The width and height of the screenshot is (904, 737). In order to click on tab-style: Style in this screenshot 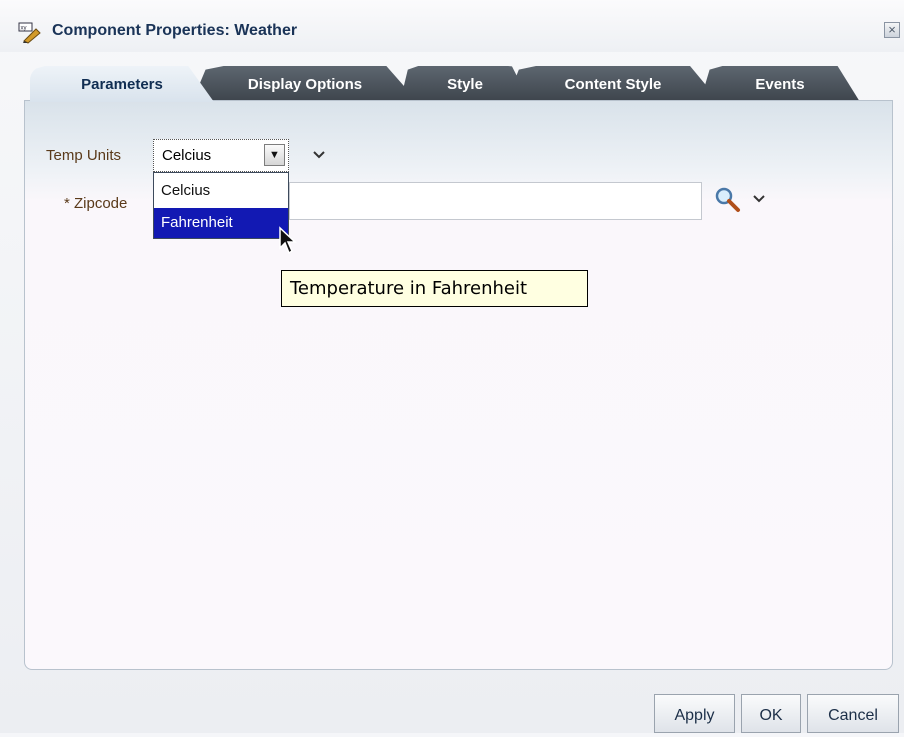, I will do `click(465, 84)`.